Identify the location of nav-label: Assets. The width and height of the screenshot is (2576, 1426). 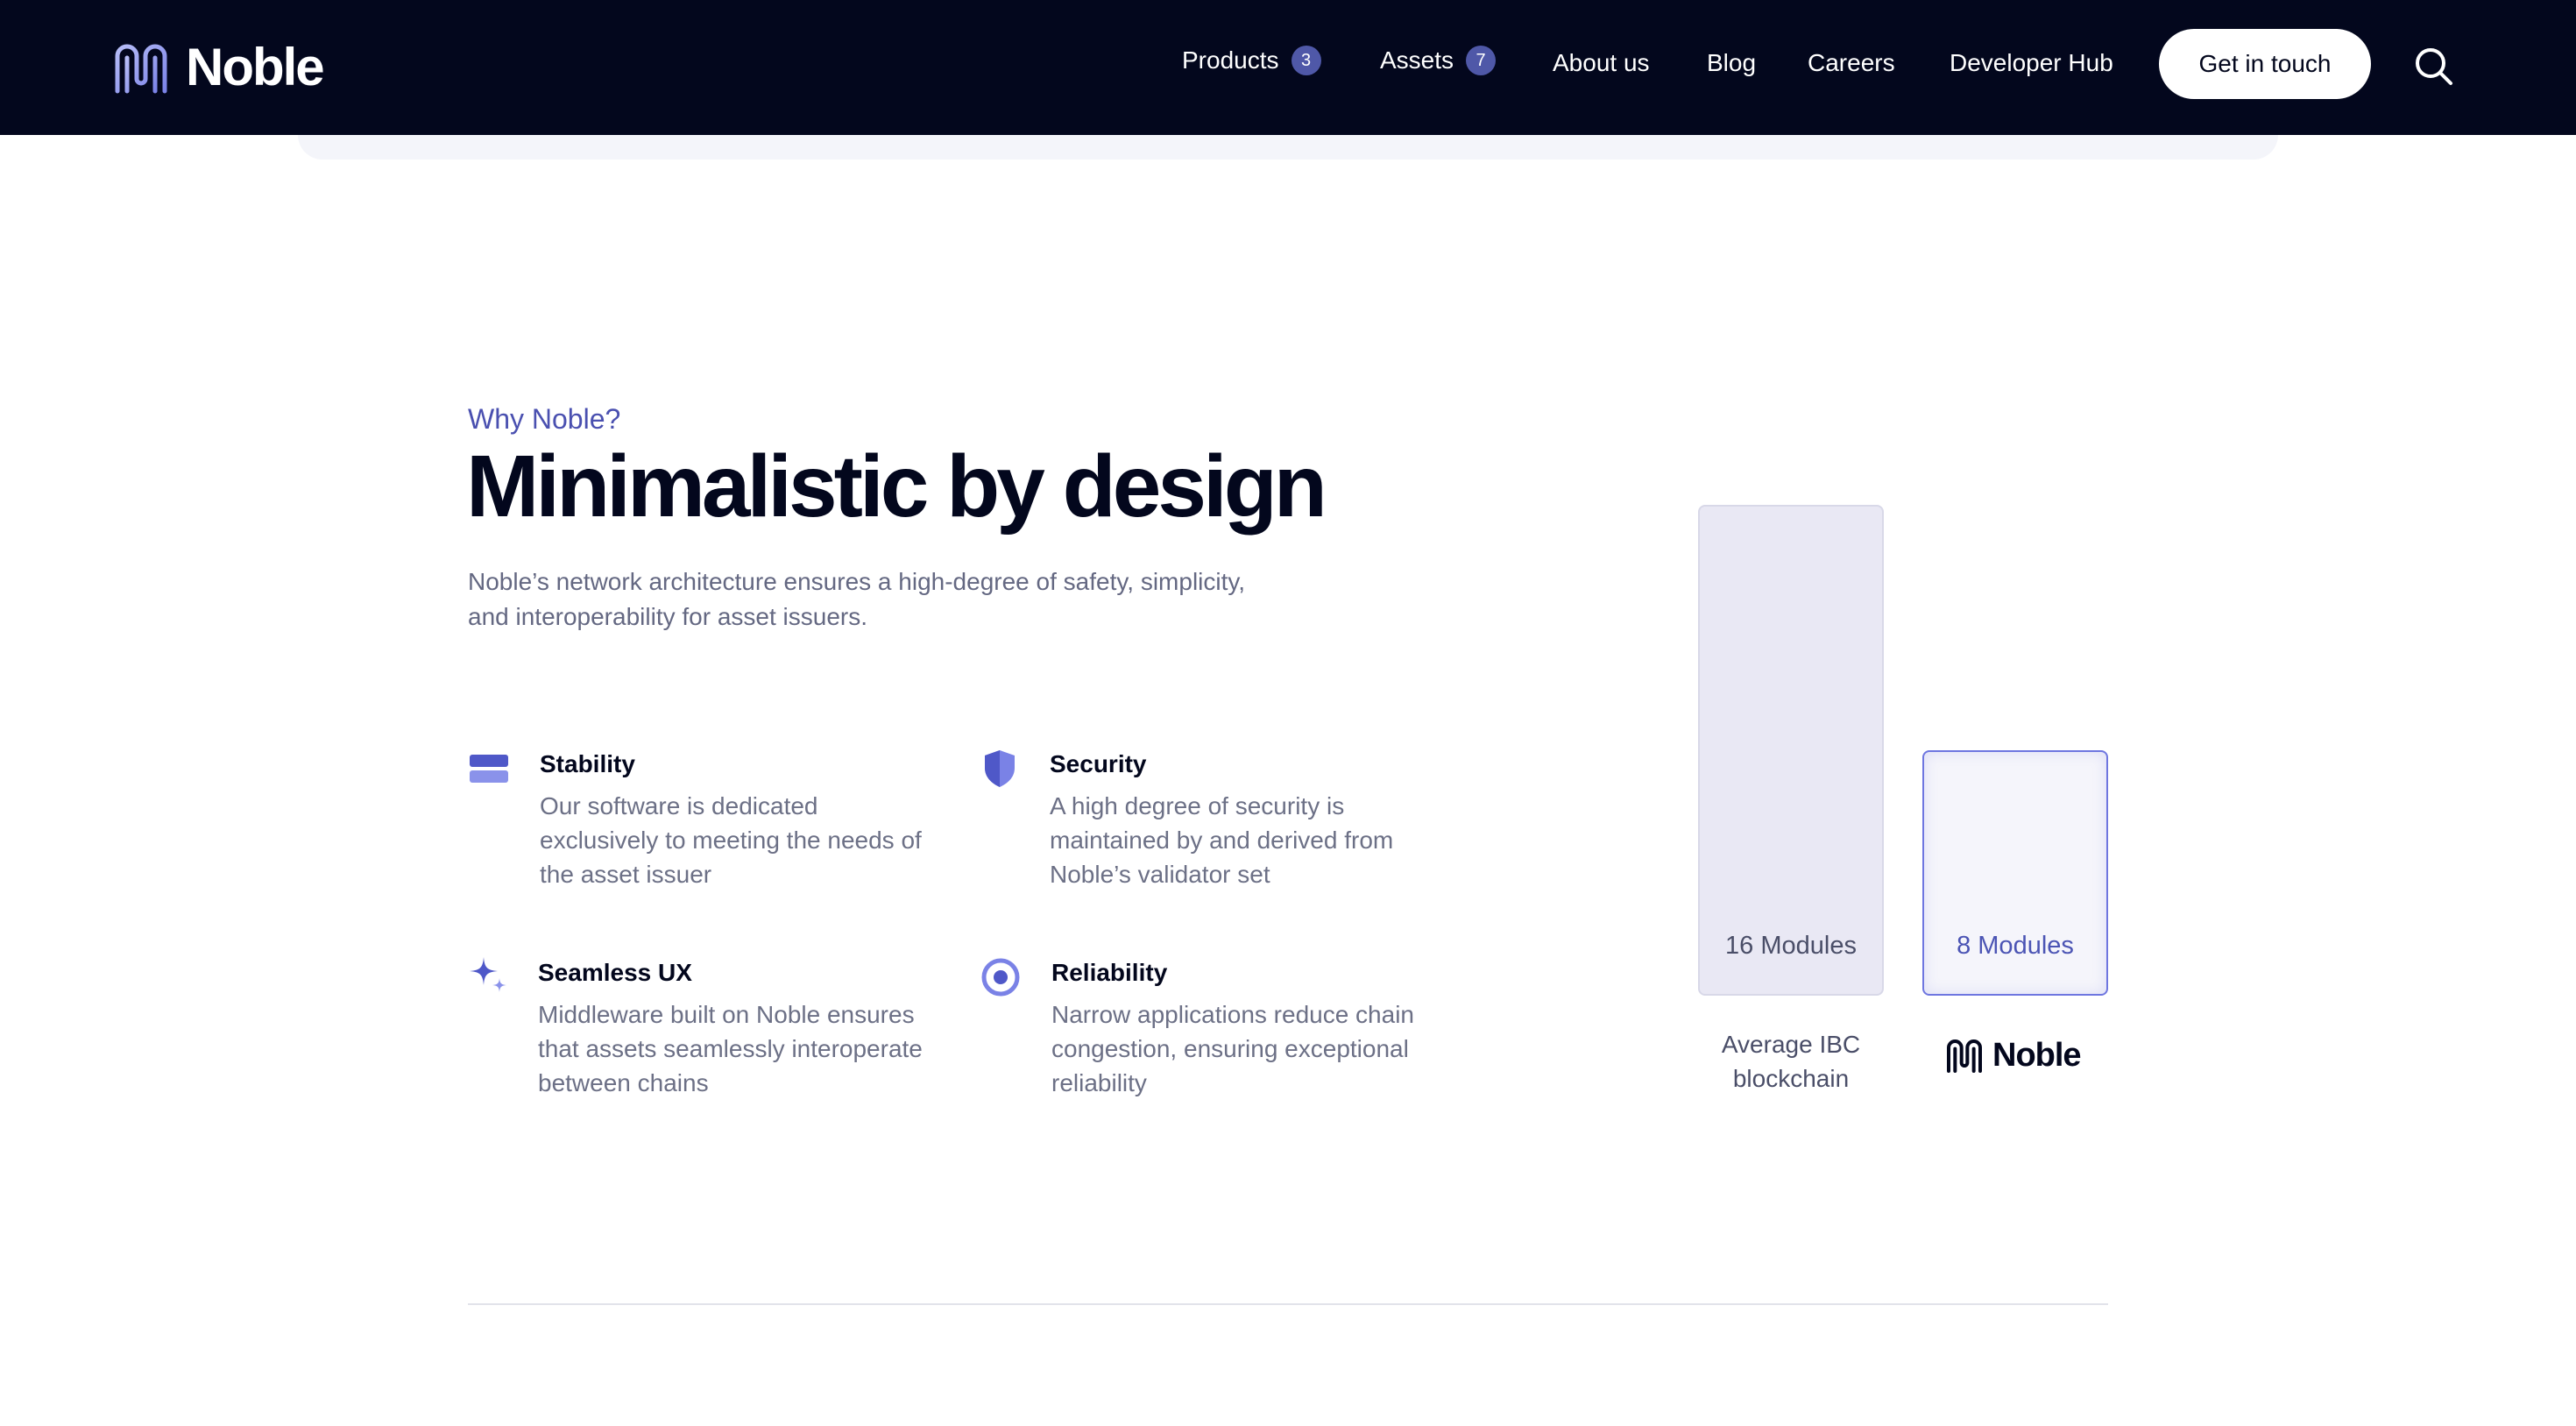
(1417, 60).